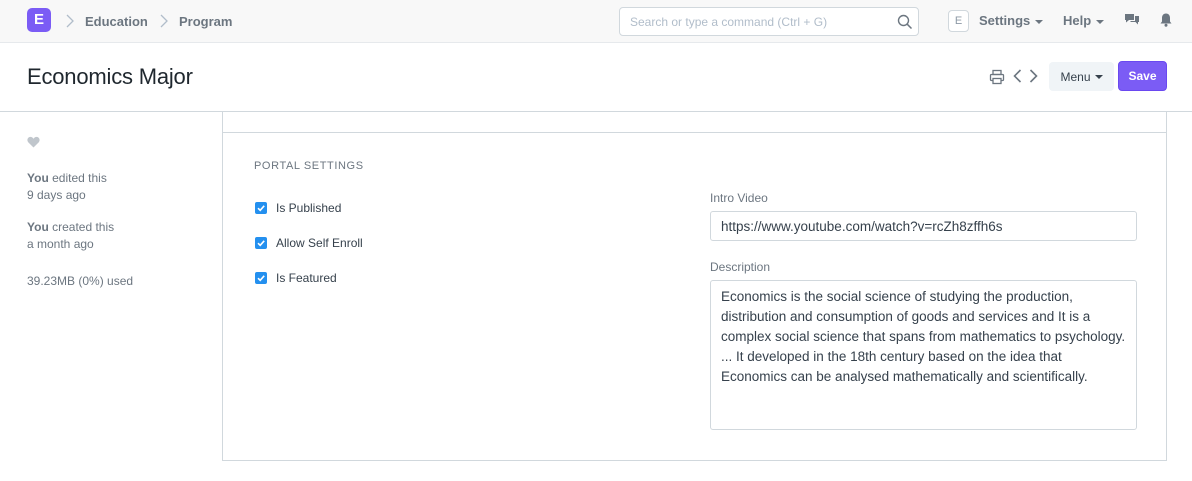 This screenshot has width=1192, height=481. What do you see at coordinates (39, 20) in the screenshot?
I see `app-logo: E` at bounding box center [39, 20].